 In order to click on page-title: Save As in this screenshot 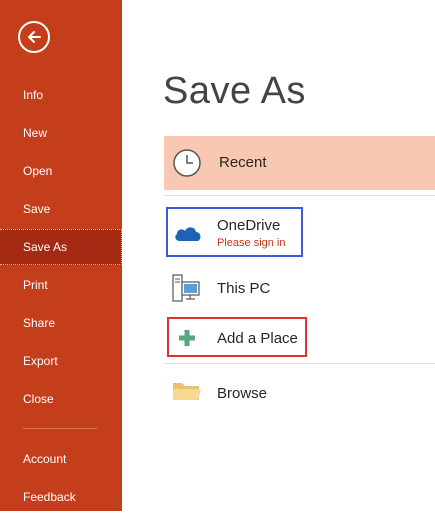, I will do `click(234, 91)`.